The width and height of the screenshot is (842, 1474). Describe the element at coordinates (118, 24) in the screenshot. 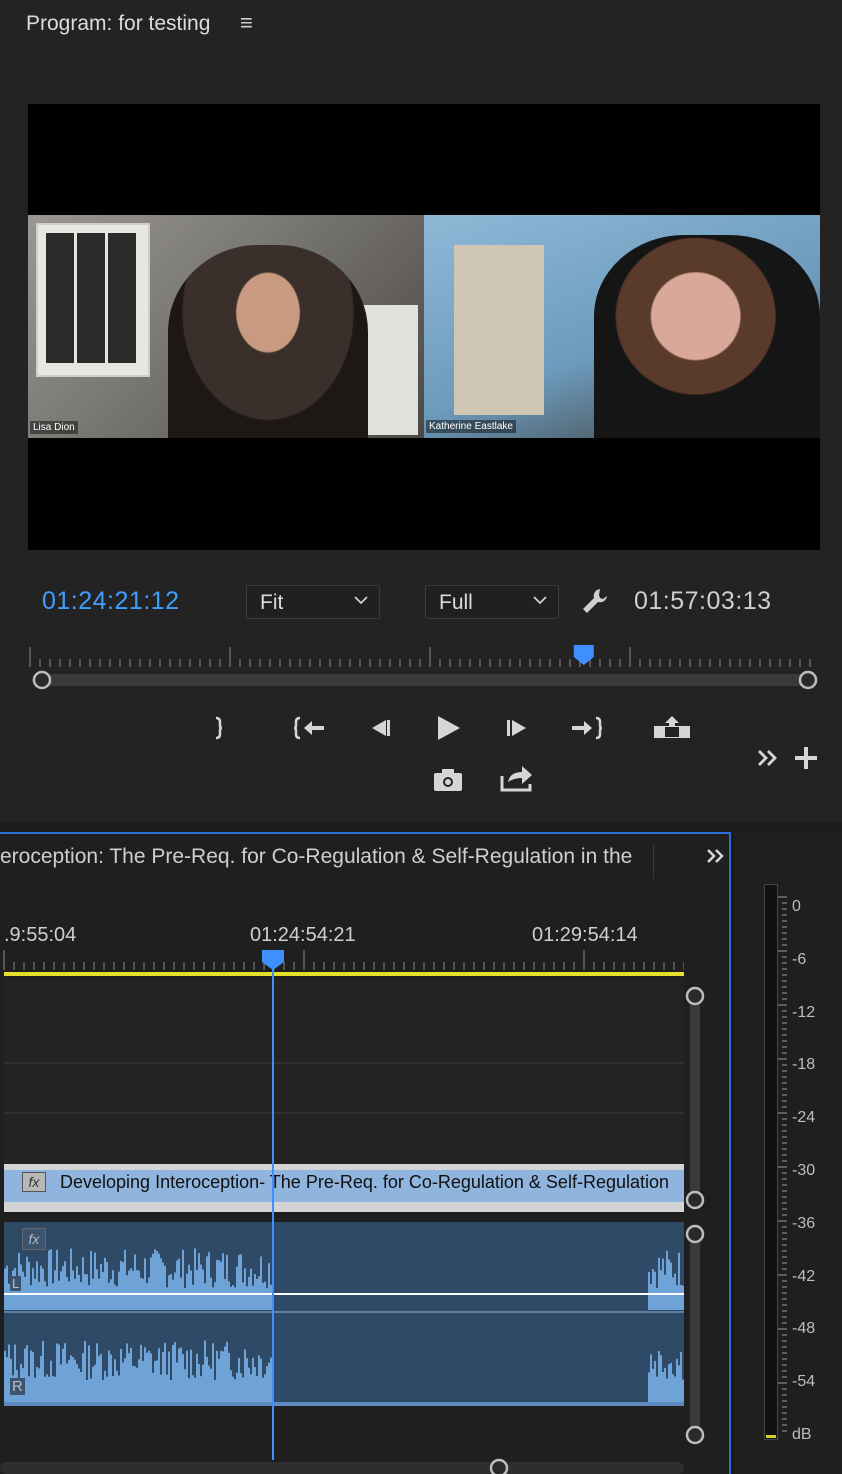

I see `panel-title: Program: for testing` at that location.